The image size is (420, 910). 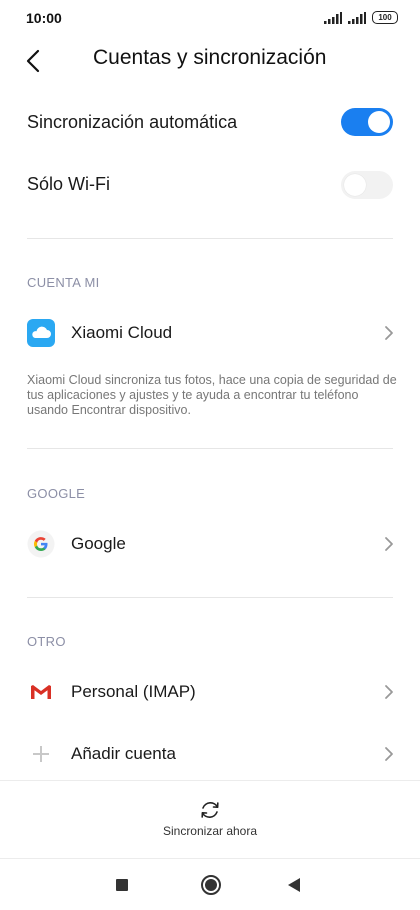 What do you see at coordinates (122, 885) in the screenshot?
I see `recents-square-icon` at bounding box center [122, 885].